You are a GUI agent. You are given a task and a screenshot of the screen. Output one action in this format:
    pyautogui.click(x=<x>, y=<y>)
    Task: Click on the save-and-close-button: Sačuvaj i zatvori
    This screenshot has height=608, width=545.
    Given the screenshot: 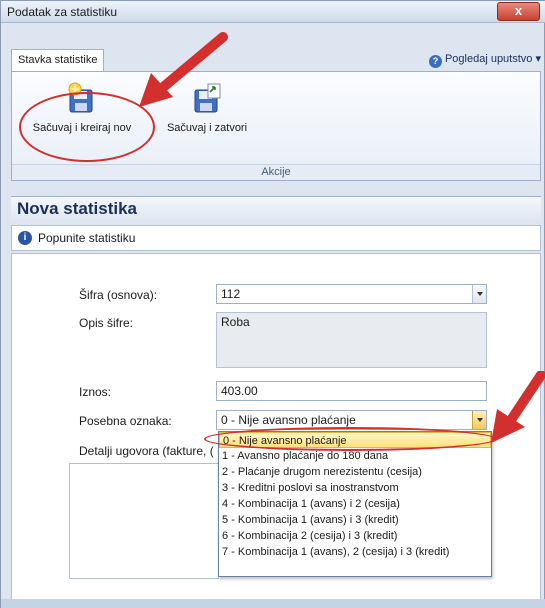 What is the action you would take?
    pyautogui.click(x=207, y=108)
    